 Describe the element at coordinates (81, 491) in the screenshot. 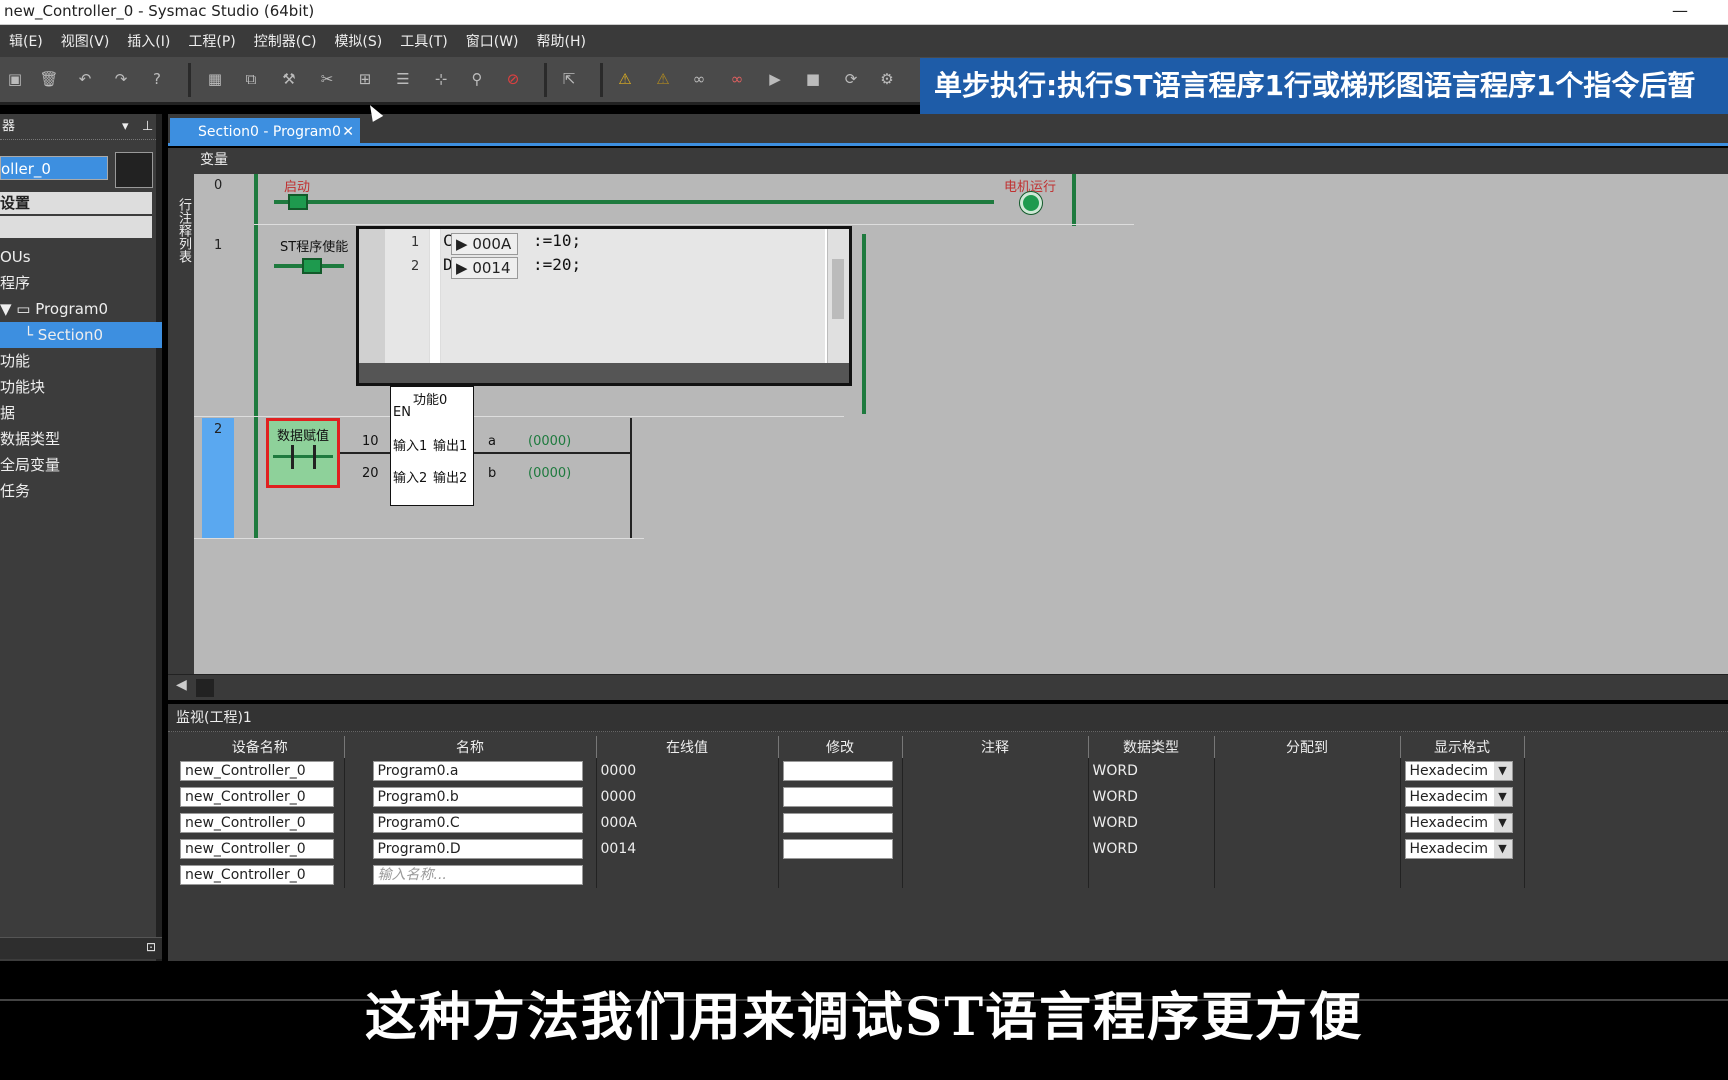

I see `tree-item-tasks: 任务` at that location.